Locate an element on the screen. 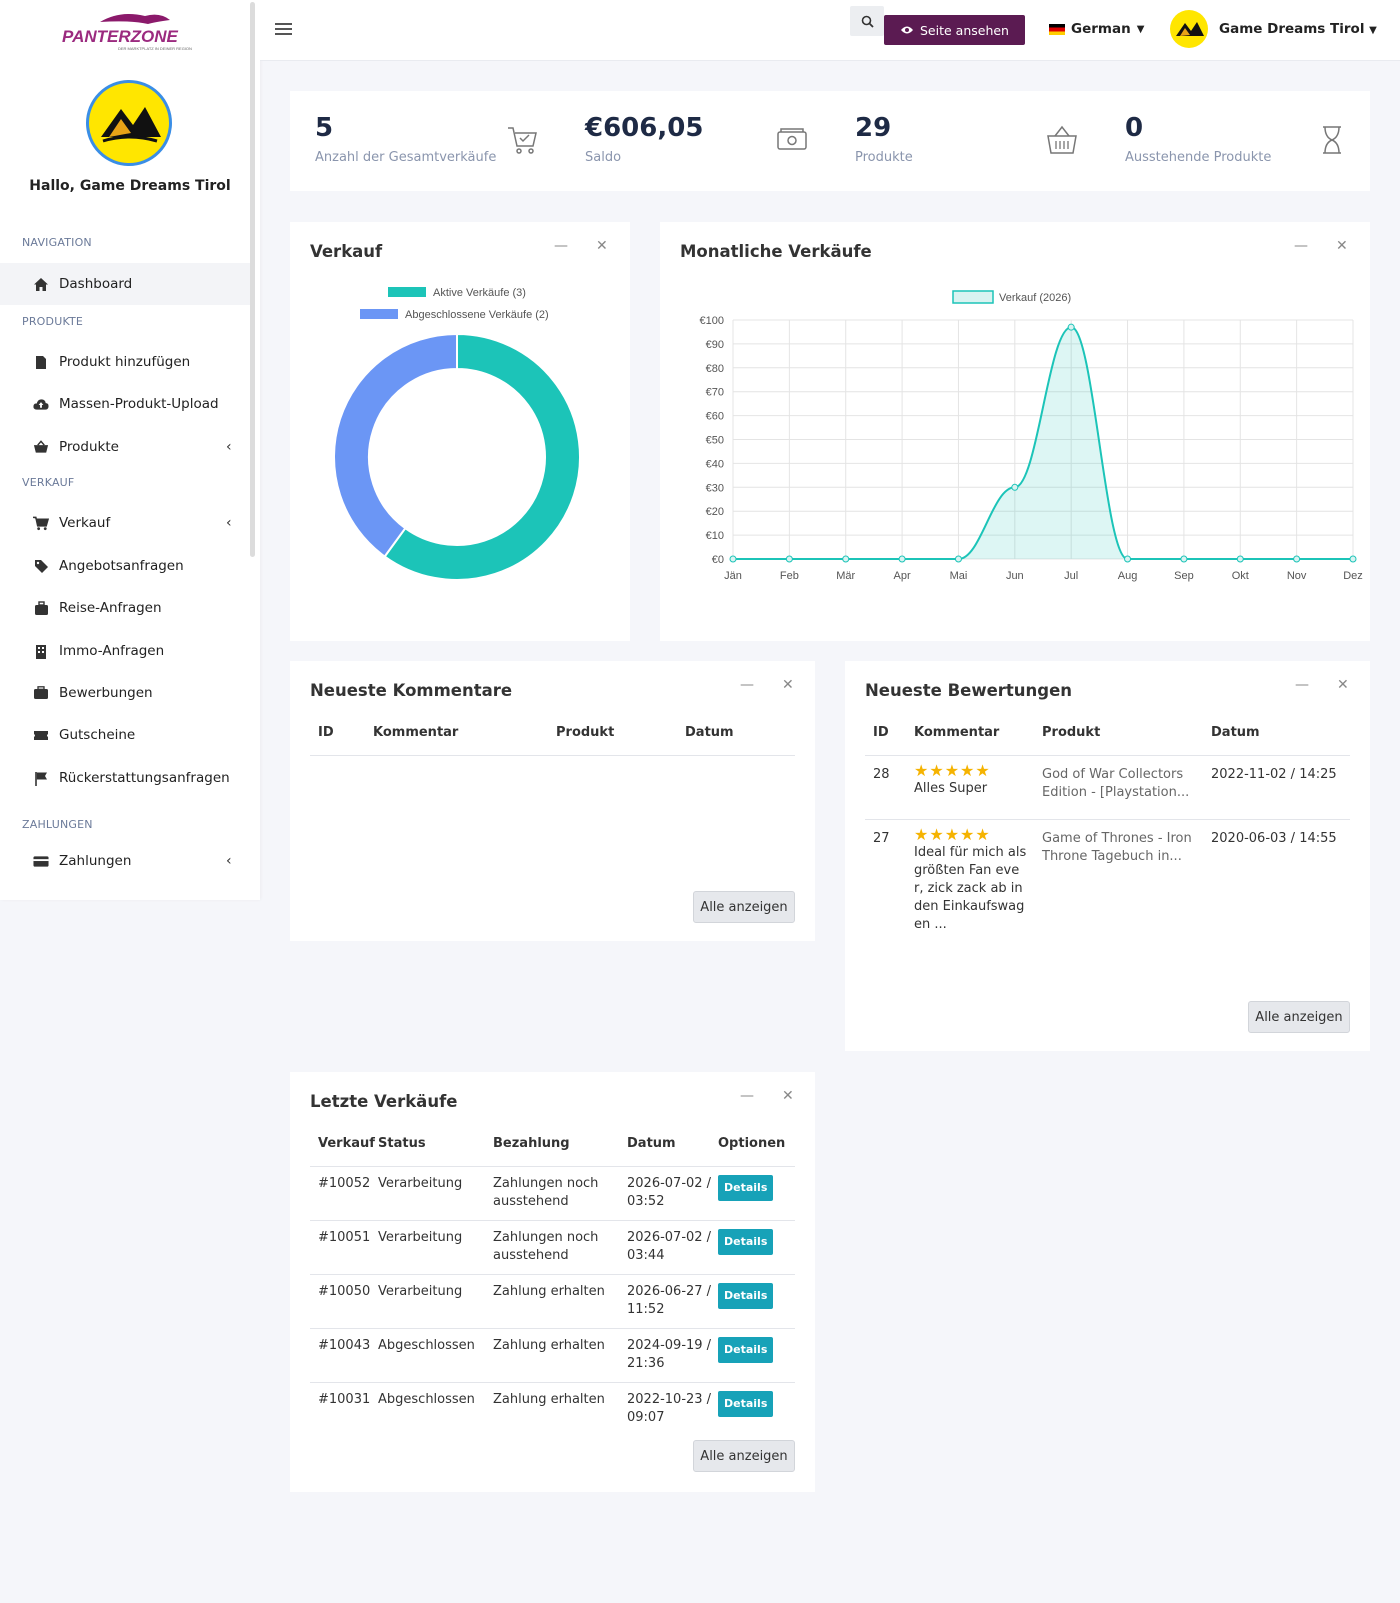 This screenshot has width=1400, height=1603. sidebar-item-payments: Zahlungen ‹ is located at coordinates (125, 861).